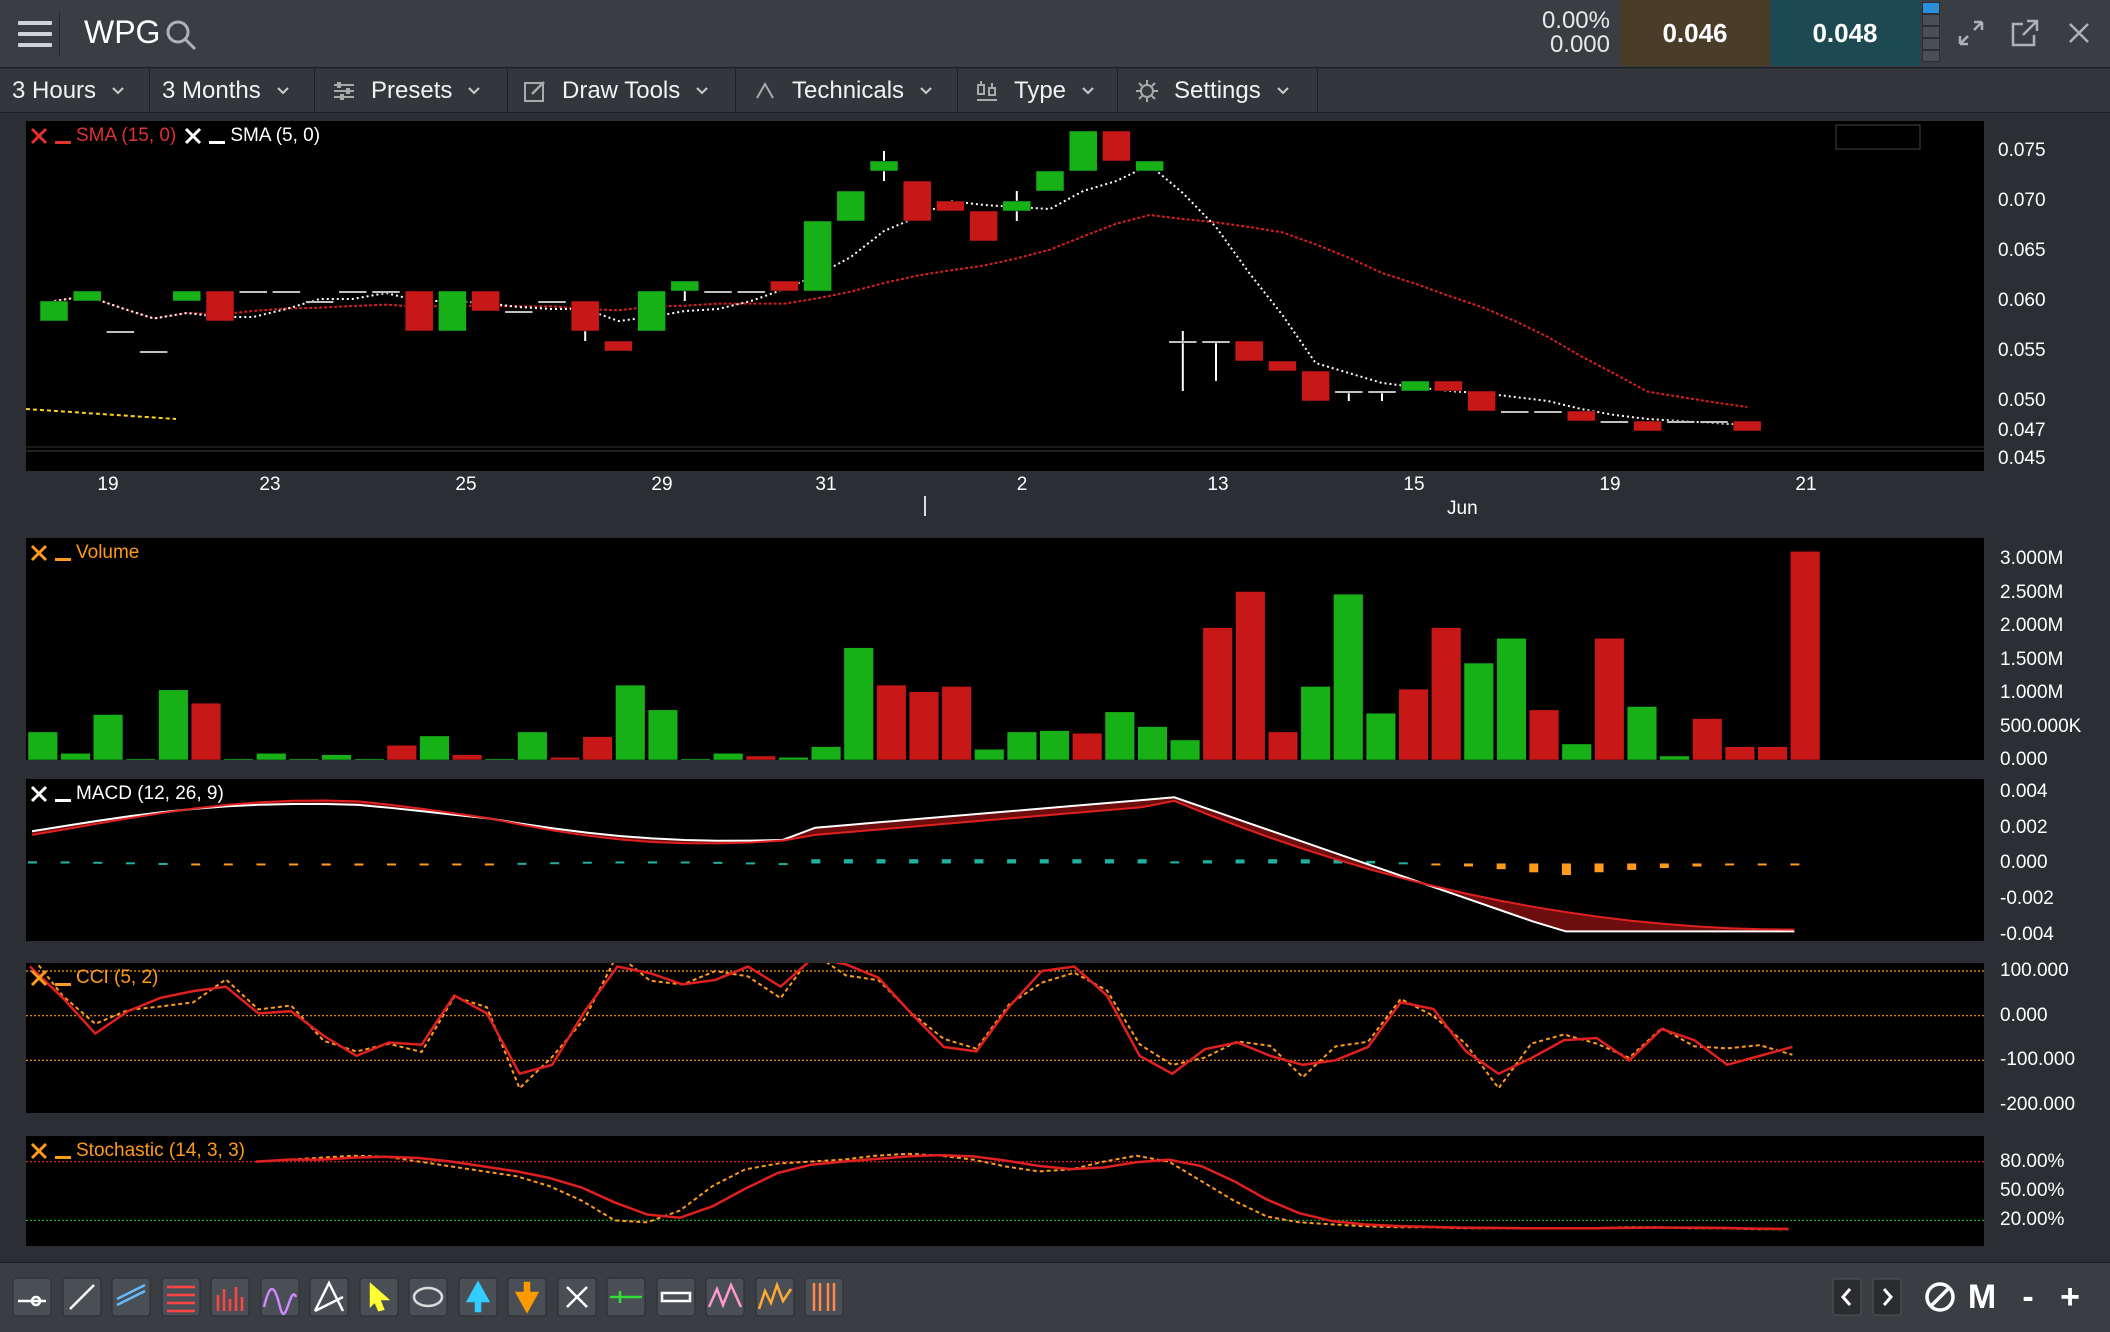 Image resolution: width=2110 pixels, height=1332 pixels. Describe the element at coordinates (1695, 33) in the screenshot. I see `bid-price-button: 0.046` at that location.